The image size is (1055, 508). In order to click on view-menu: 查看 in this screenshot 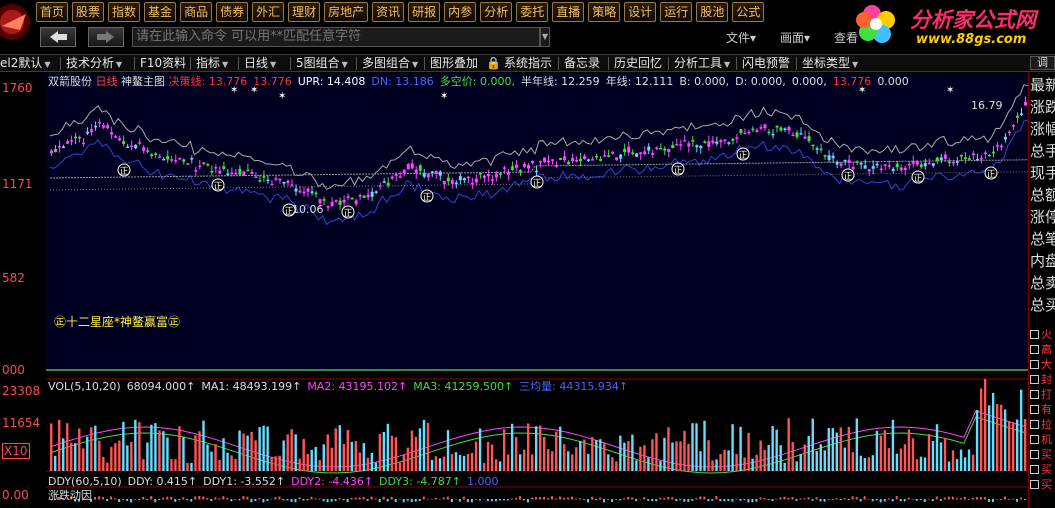, I will do `click(846, 37)`.